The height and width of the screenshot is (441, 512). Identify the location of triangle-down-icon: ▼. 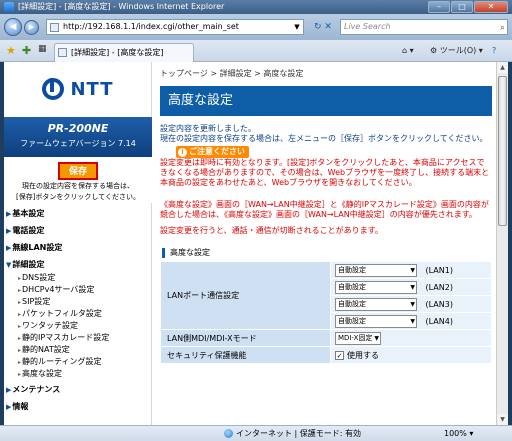
(9, 265).